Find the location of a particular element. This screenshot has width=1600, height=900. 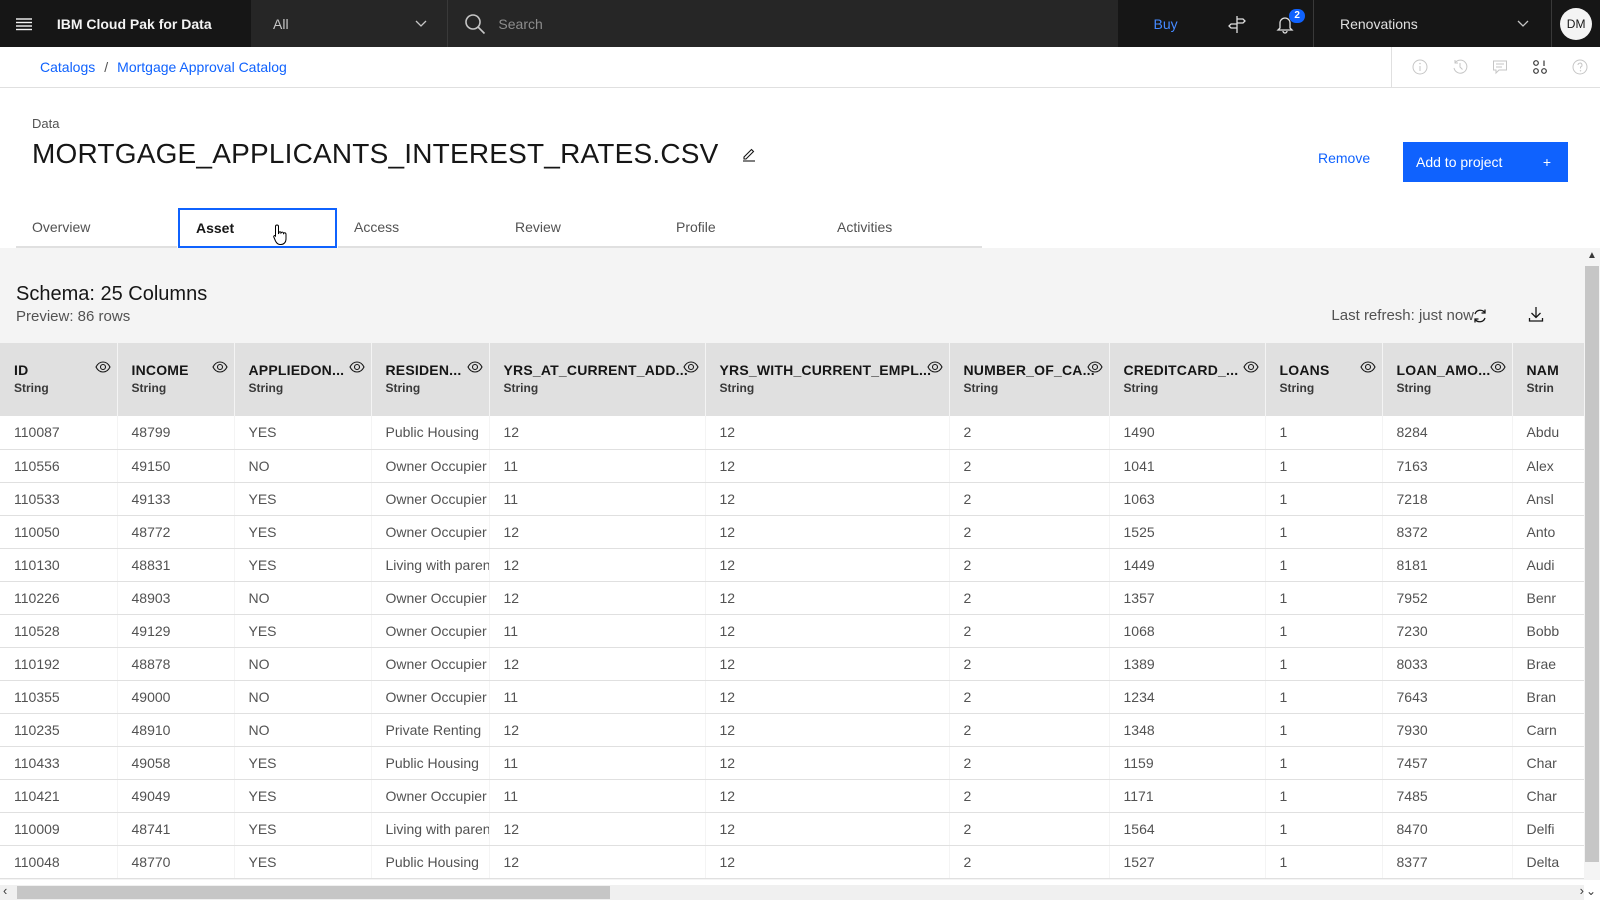

table-cell: 8470 is located at coordinates (1447, 829).